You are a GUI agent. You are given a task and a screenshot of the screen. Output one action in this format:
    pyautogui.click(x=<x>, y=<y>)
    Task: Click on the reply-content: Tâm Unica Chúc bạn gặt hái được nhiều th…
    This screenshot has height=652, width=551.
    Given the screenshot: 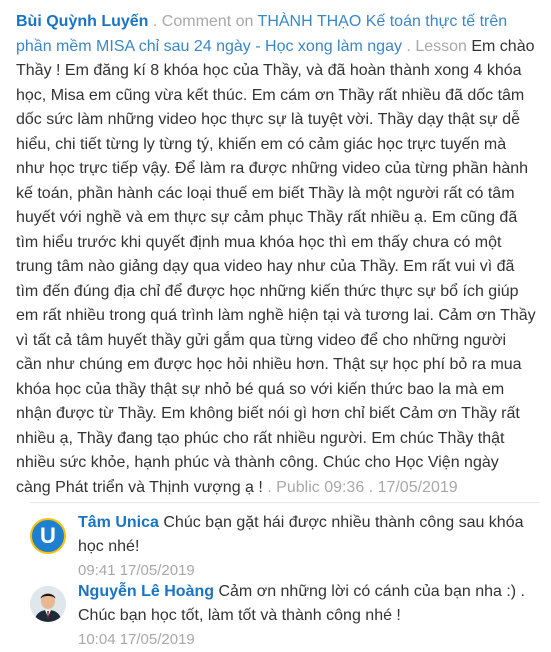 What is the action you would take?
    pyautogui.click(x=309, y=547)
    